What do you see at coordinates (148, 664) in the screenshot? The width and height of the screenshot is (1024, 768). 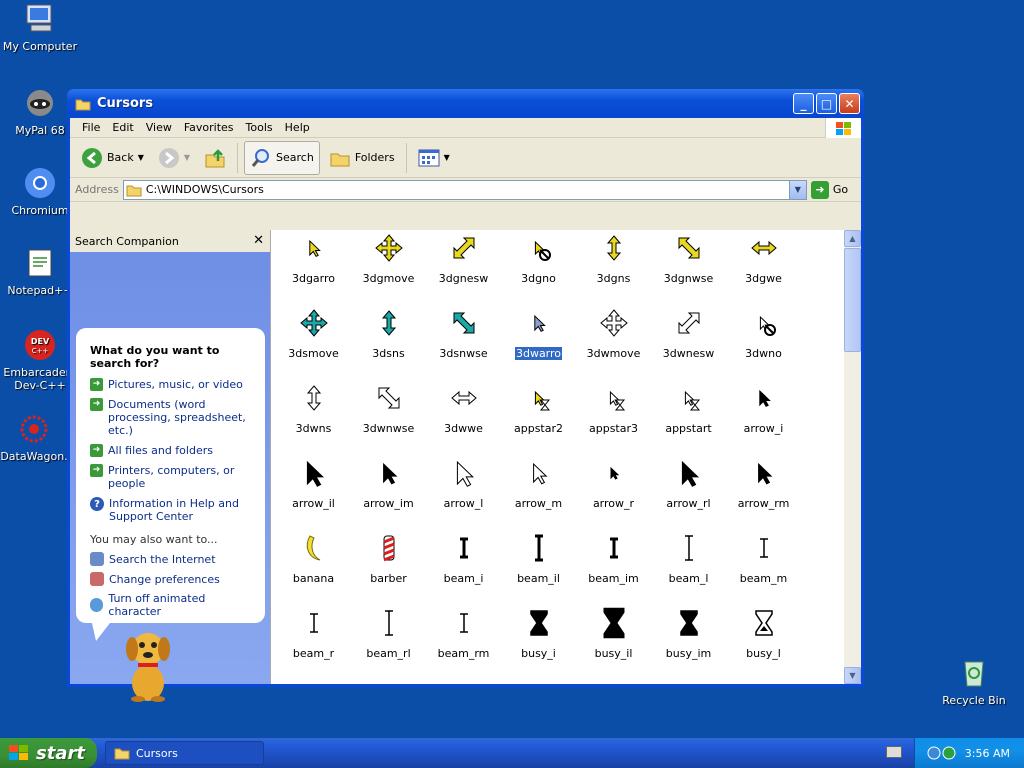 I see `search-dog-character` at bounding box center [148, 664].